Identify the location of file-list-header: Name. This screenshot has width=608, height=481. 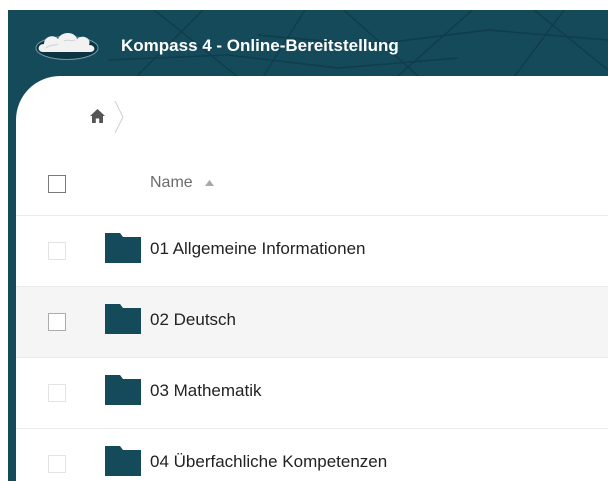
(312, 184).